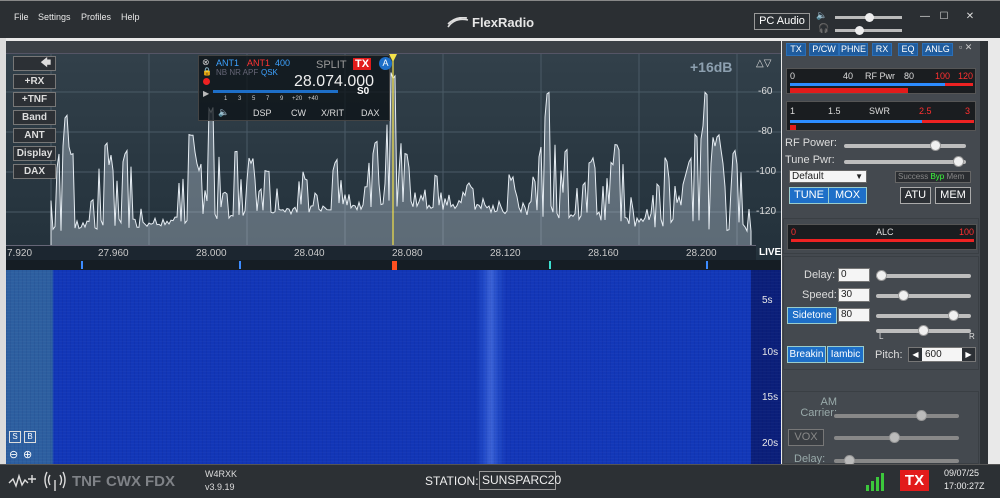 The height and width of the screenshot is (498, 1000). Describe the element at coordinates (905, 145) in the screenshot. I see `rf-power-slider` at that location.